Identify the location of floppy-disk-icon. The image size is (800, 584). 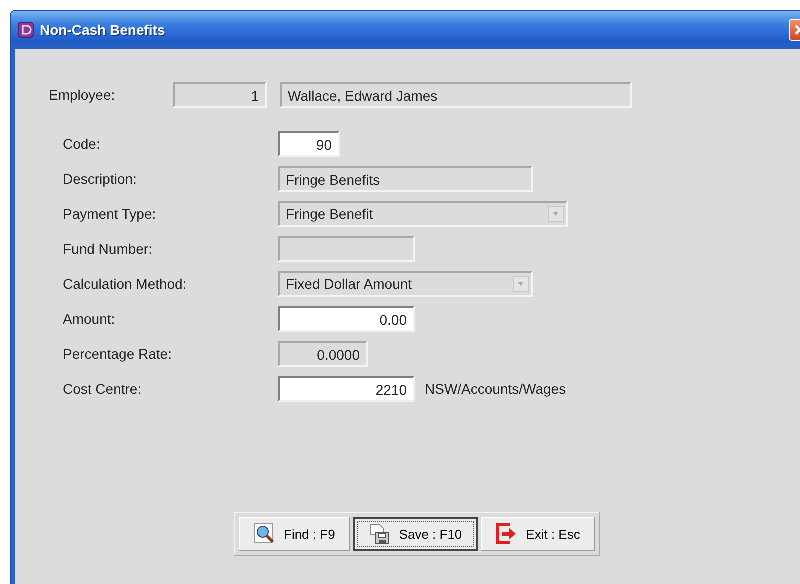
(380, 534).